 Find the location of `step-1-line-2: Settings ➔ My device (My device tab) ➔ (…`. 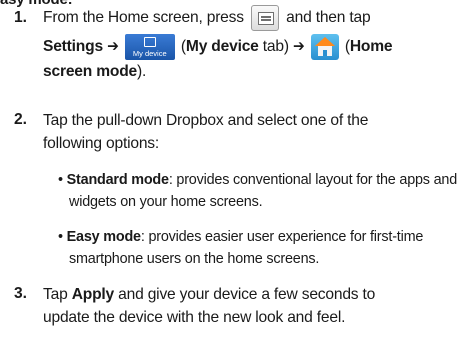

step-1-line-2: Settings ➔ My device (My device tab) ➔ (… is located at coordinates (218, 47).